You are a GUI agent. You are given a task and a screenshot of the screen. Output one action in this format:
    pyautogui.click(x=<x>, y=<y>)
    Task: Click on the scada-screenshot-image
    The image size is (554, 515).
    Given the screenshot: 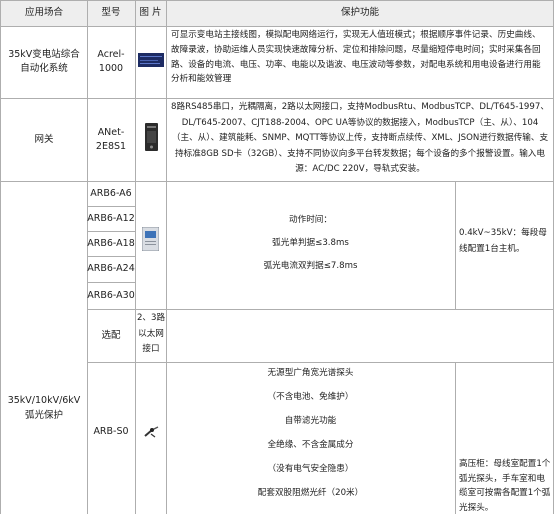 What is the action you would take?
    pyautogui.click(x=151, y=60)
    